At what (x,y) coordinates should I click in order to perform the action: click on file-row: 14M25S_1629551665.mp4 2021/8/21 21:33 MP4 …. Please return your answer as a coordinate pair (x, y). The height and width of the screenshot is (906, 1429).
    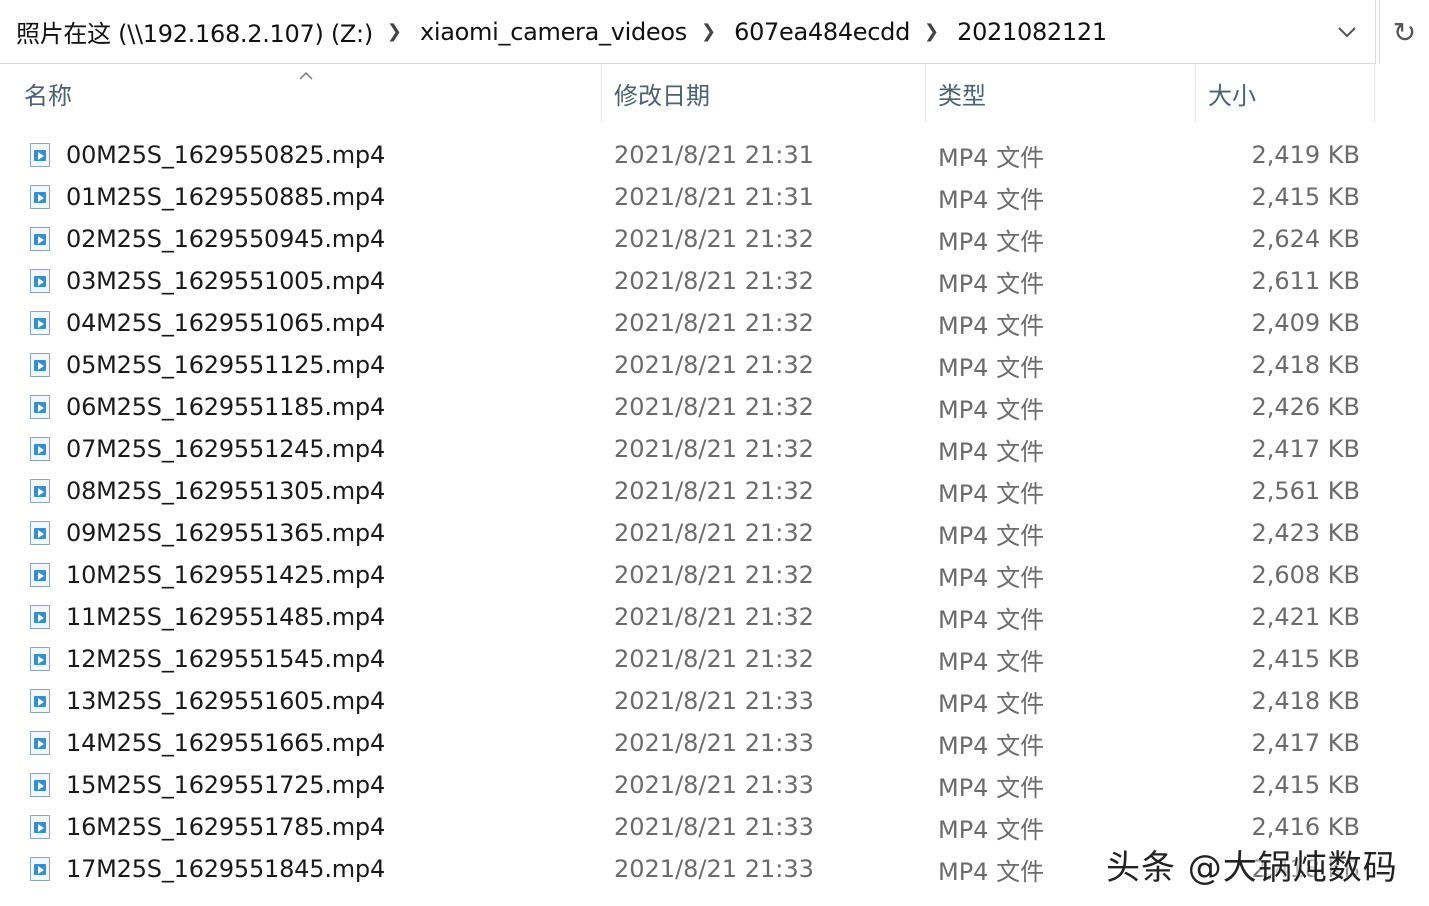
    Looking at the image, I should click on (714, 743).